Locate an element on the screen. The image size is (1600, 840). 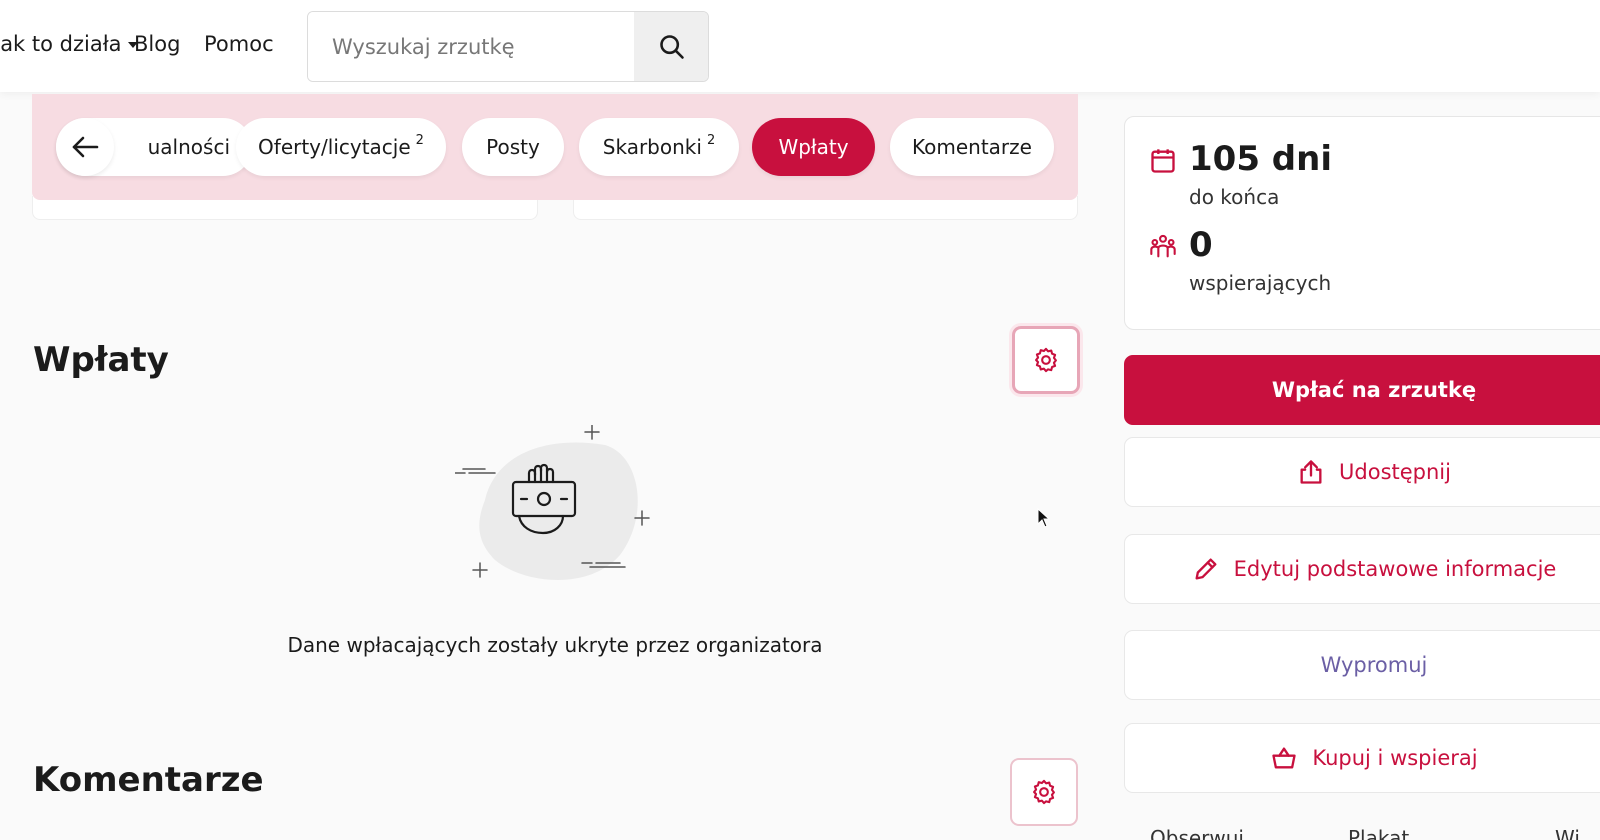
promote-button: Wypromuj is located at coordinates (1362, 665).